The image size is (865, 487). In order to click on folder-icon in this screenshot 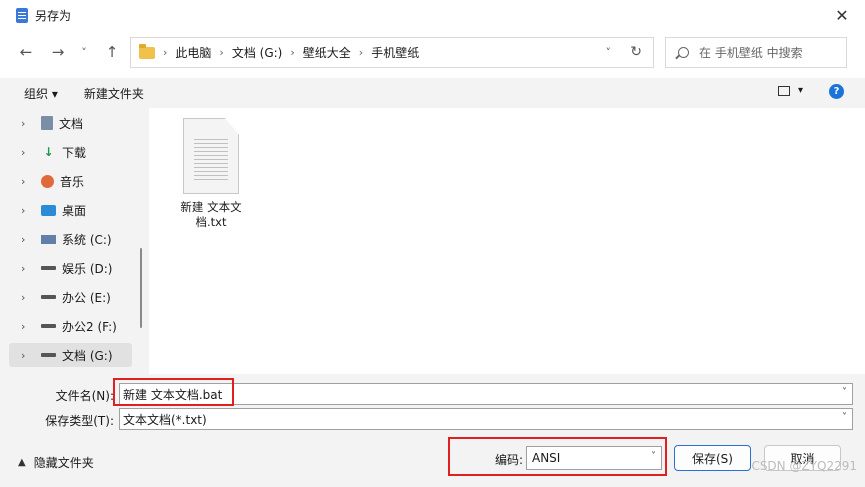, I will do `click(147, 51)`.